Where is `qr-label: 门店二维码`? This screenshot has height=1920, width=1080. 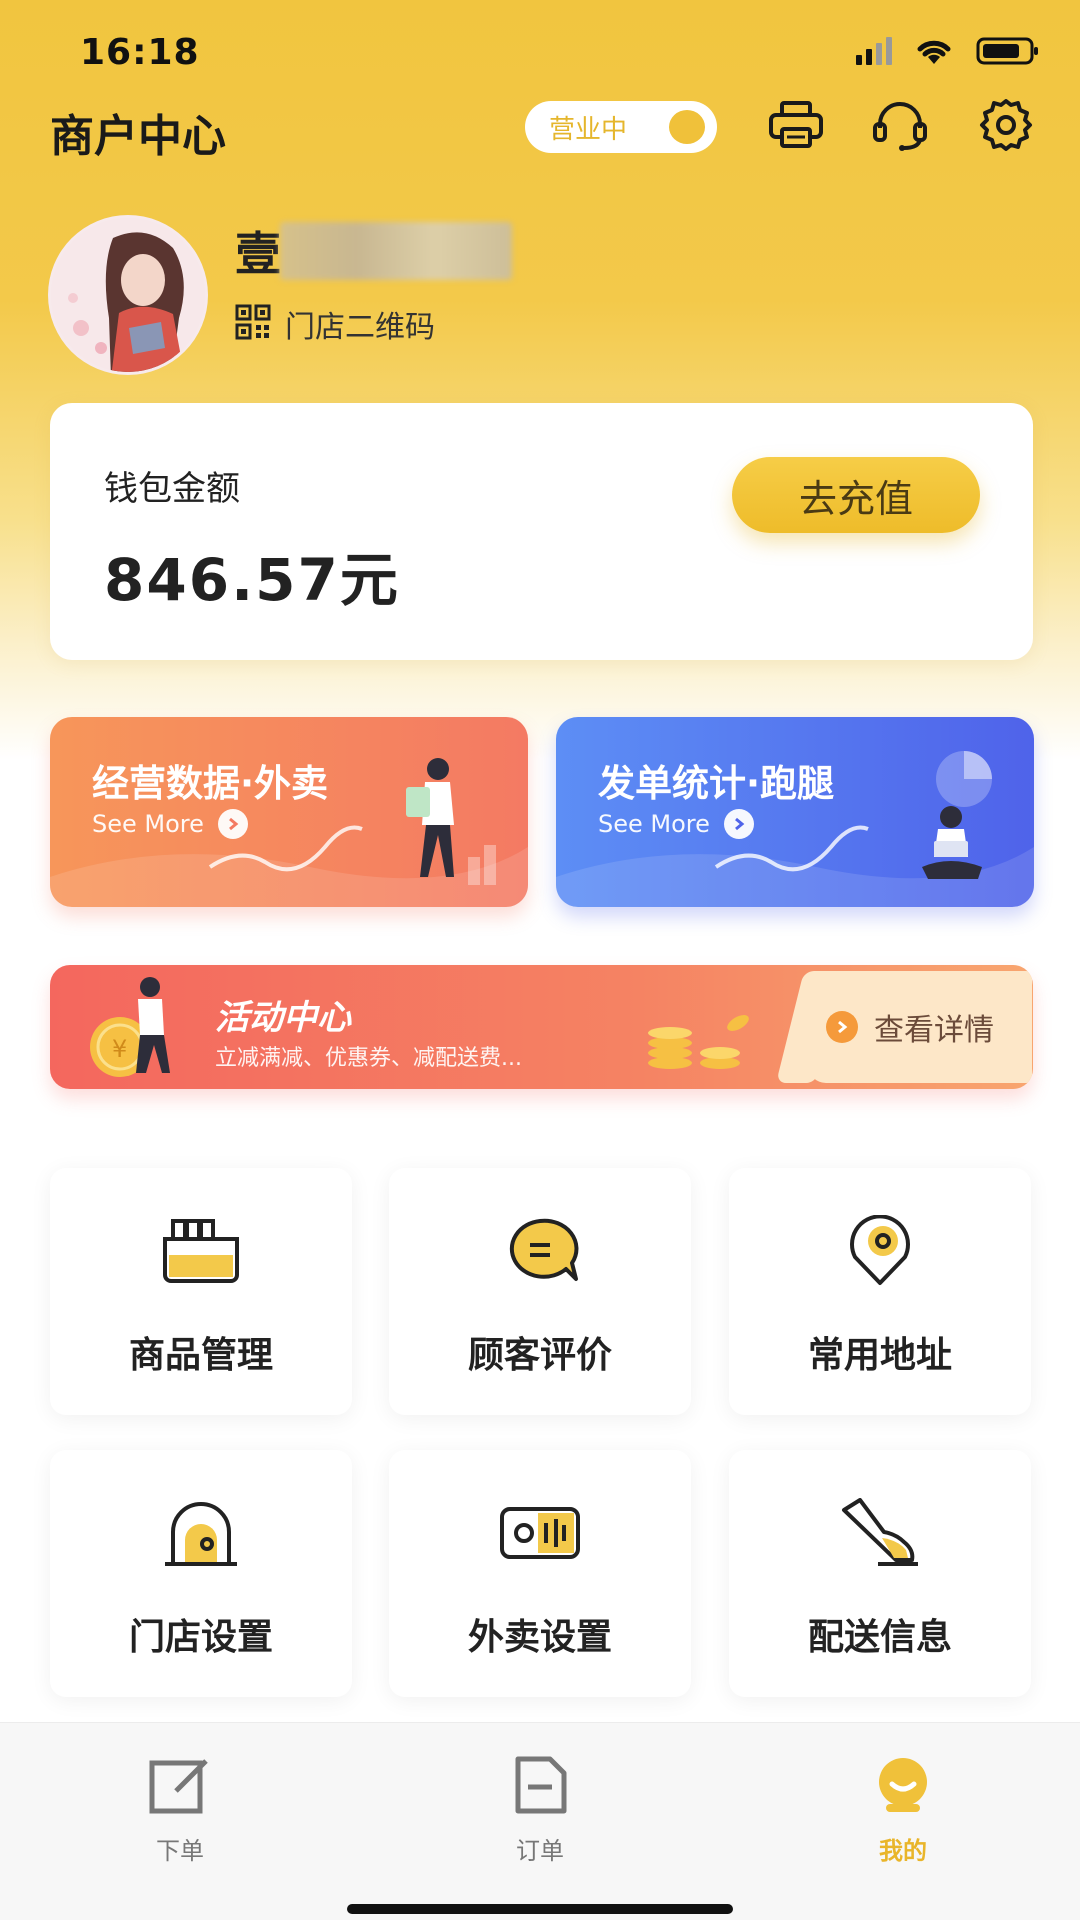
qr-label: 门店二维码 is located at coordinates (360, 327).